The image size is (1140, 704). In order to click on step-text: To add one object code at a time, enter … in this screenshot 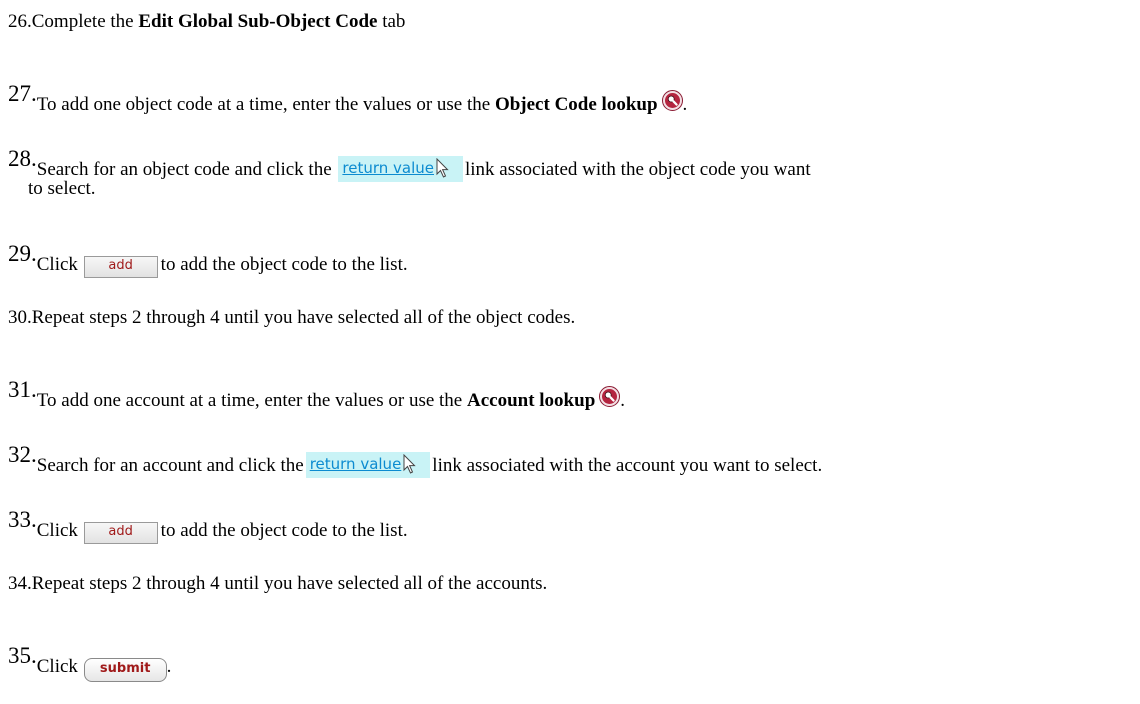, I will do `click(265, 104)`.